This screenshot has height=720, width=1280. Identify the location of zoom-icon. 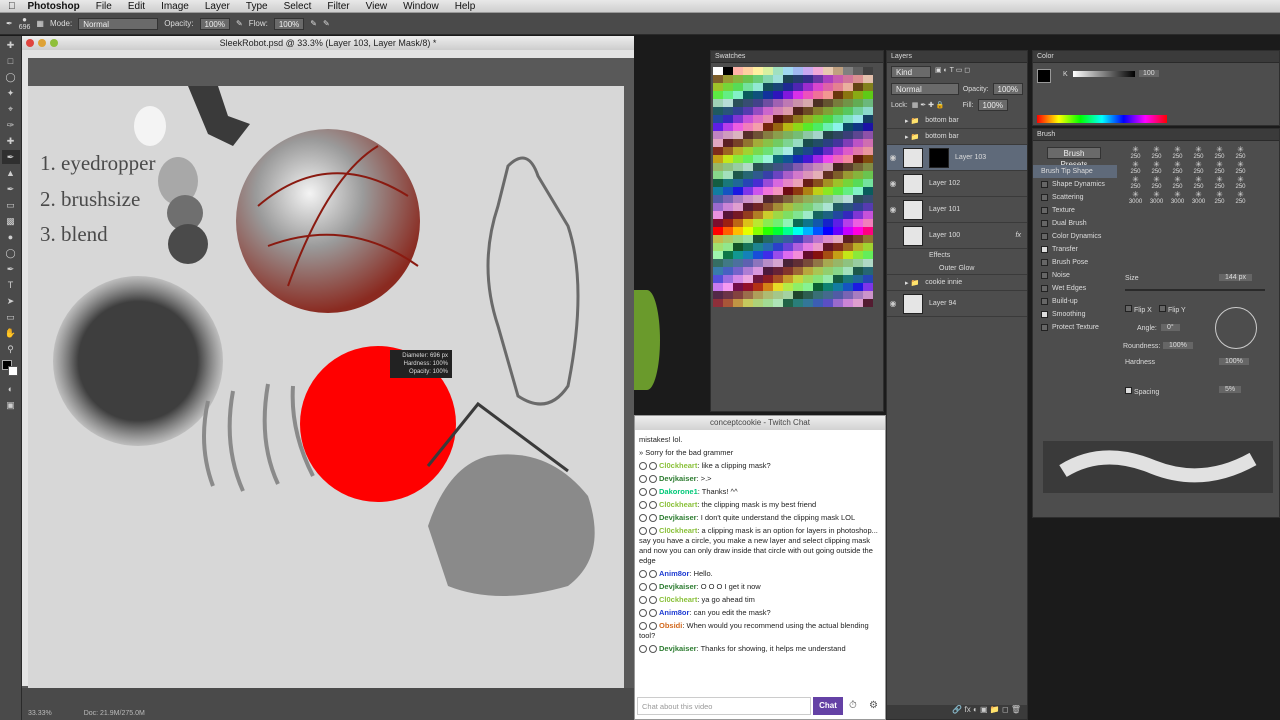
(54, 43).